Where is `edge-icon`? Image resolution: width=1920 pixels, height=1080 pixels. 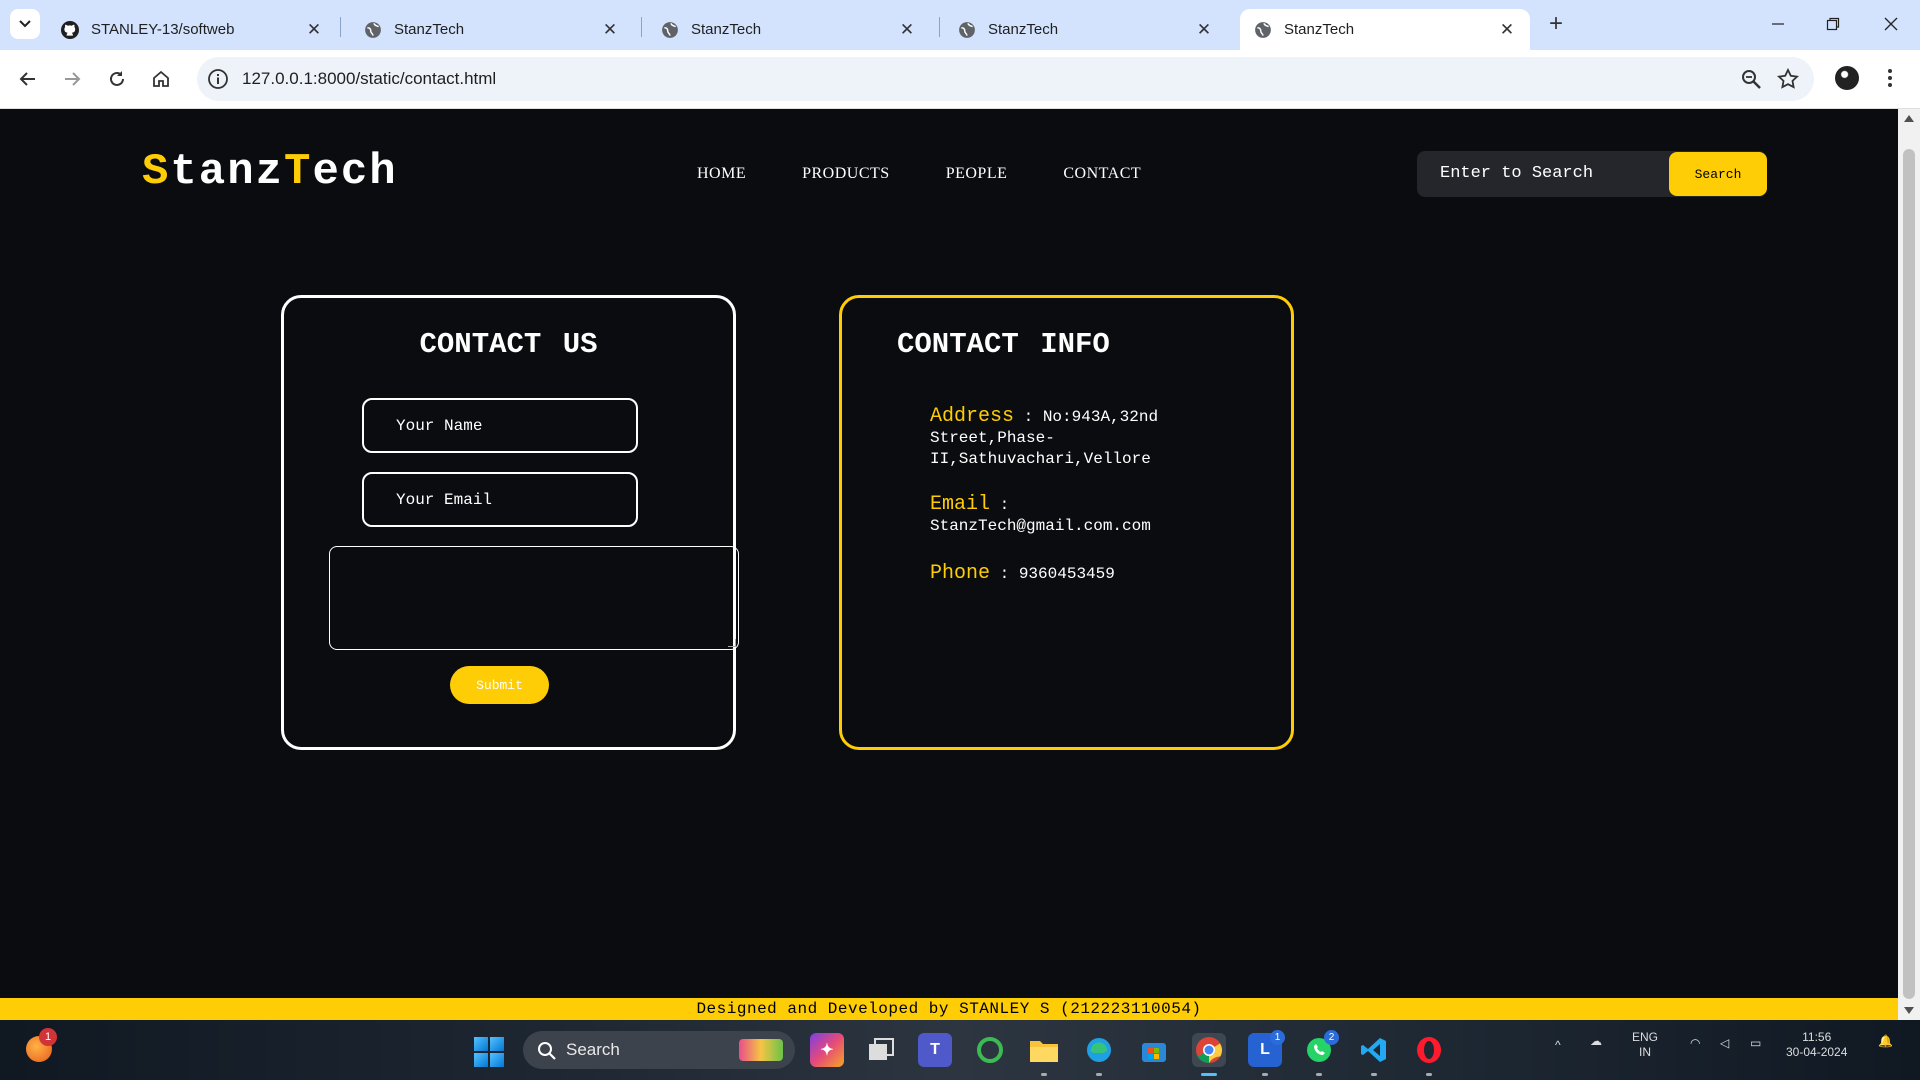 edge-icon is located at coordinates (1099, 1050).